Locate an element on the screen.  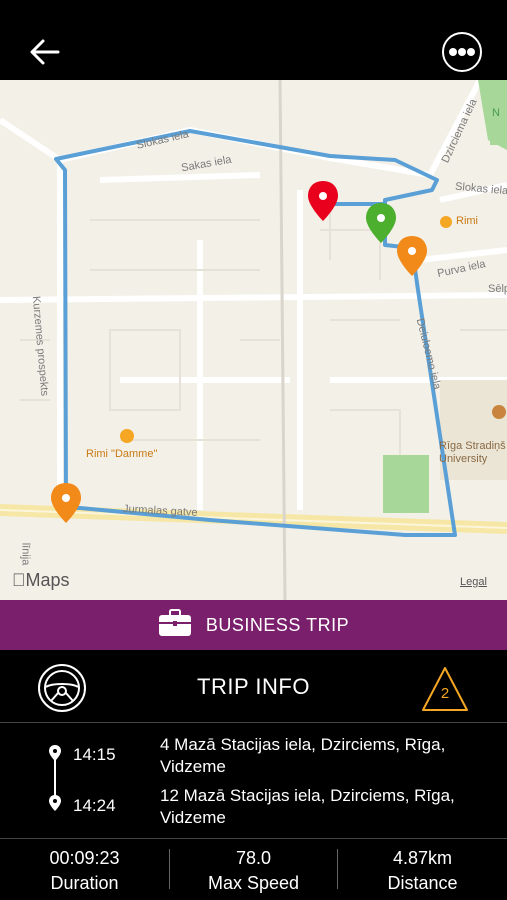
poi-label: Rīga Stradiņš University is located at coordinates (472, 452).